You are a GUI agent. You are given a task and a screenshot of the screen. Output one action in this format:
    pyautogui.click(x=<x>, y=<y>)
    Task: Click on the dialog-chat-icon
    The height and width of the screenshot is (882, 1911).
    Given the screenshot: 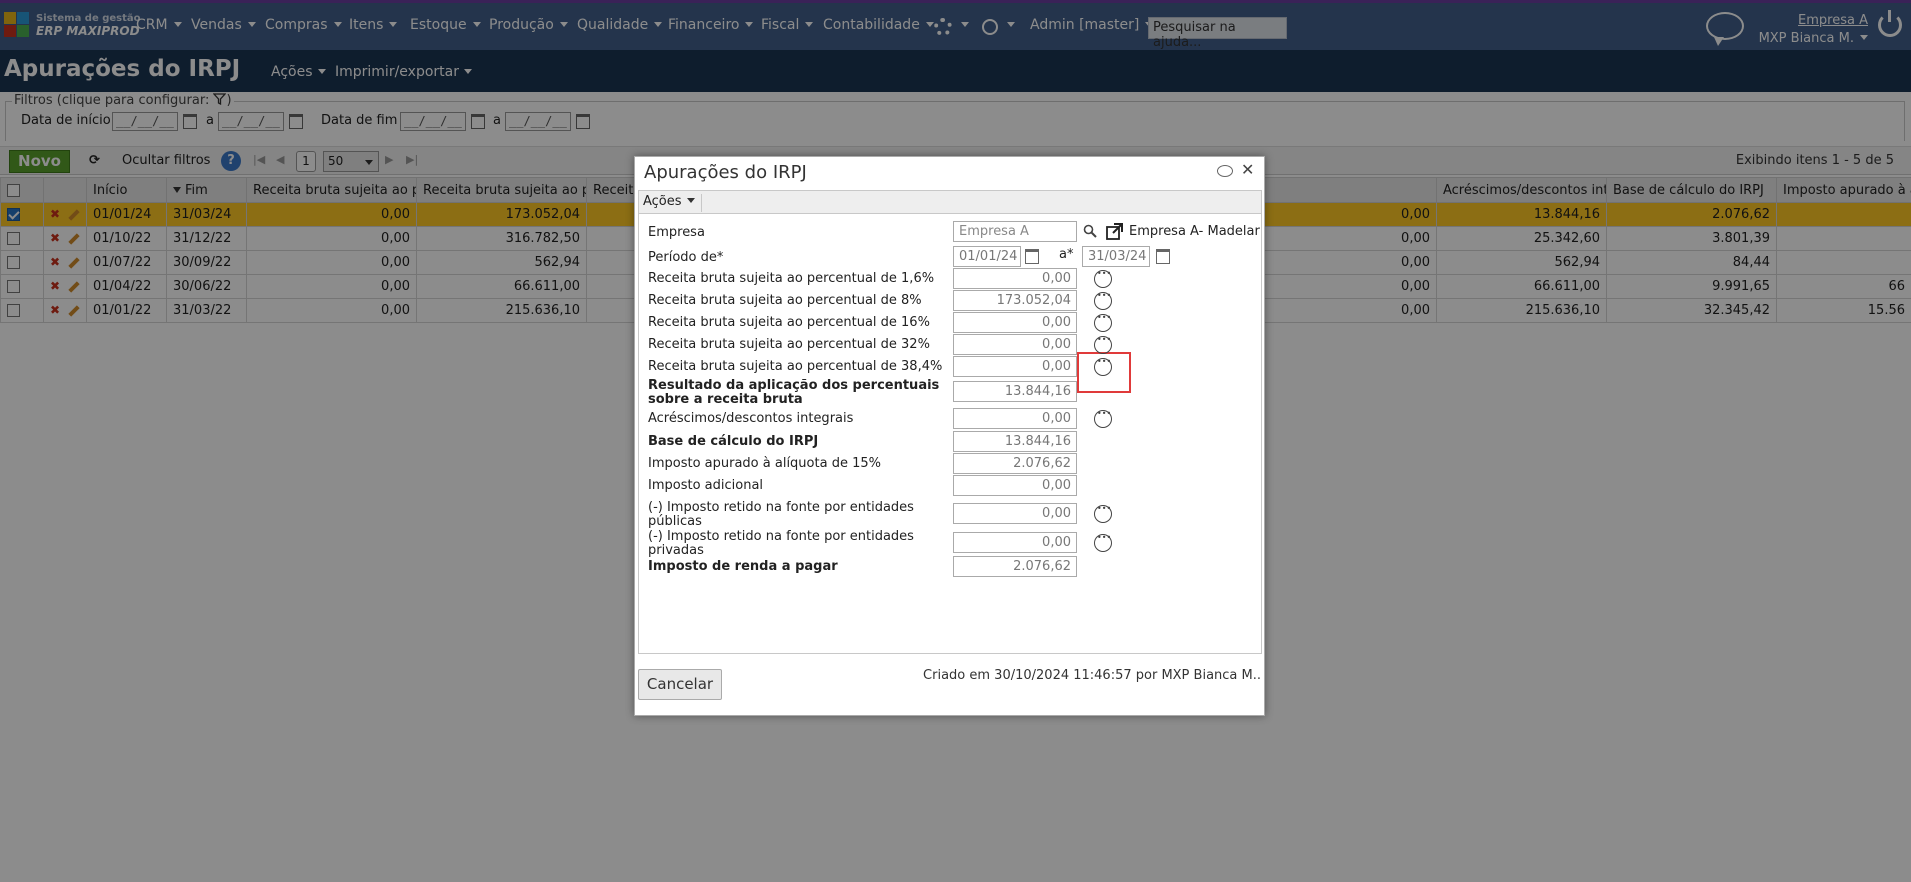 What is the action you would take?
    pyautogui.click(x=1225, y=171)
    